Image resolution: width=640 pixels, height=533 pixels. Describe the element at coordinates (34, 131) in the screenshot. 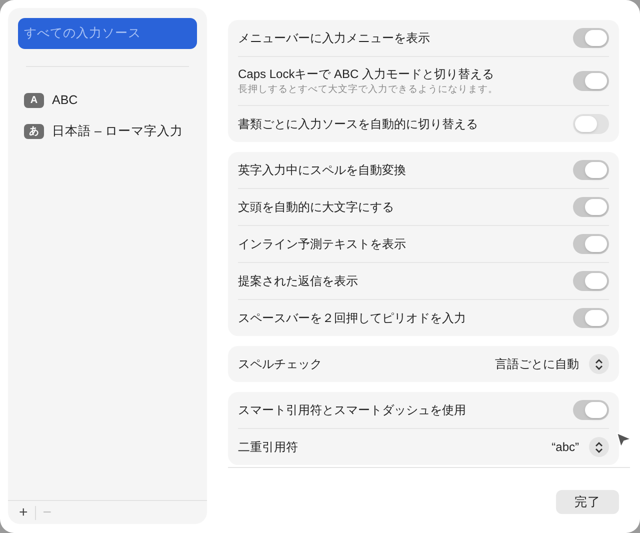

I see `input-source-badge: あ` at that location.